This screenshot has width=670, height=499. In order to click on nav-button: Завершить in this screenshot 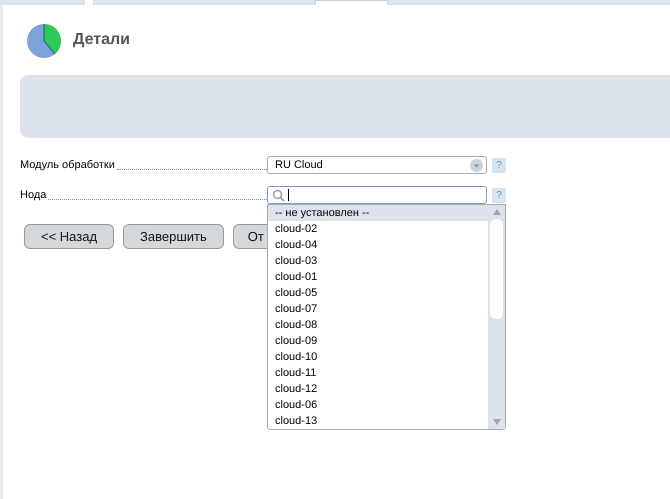, I will do `click(173, 236)`.